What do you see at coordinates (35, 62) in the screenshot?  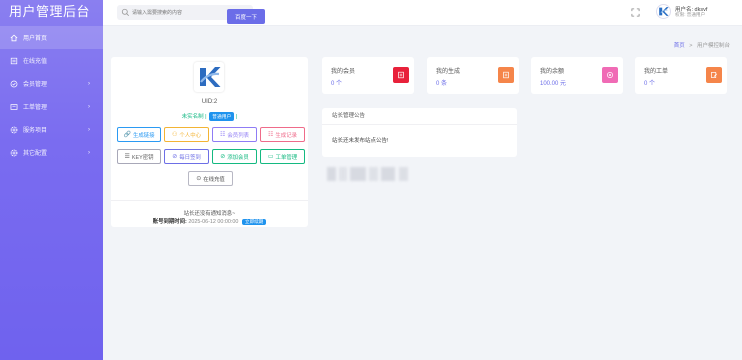 I see `sidebar-item-label: 在线充值` at bounding box center [35, 62].